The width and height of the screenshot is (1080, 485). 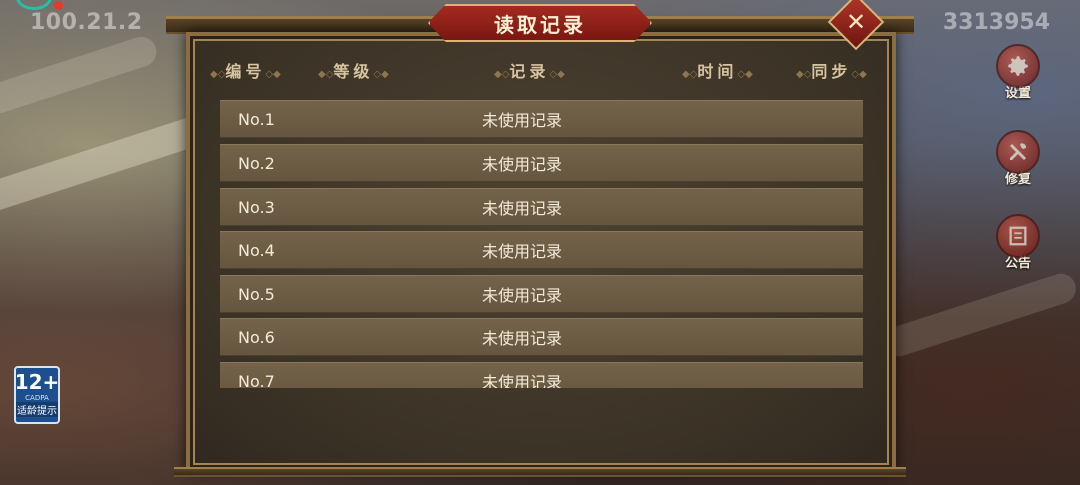 I want to click on settings-button: 设置, so click(x=1018, y=72).